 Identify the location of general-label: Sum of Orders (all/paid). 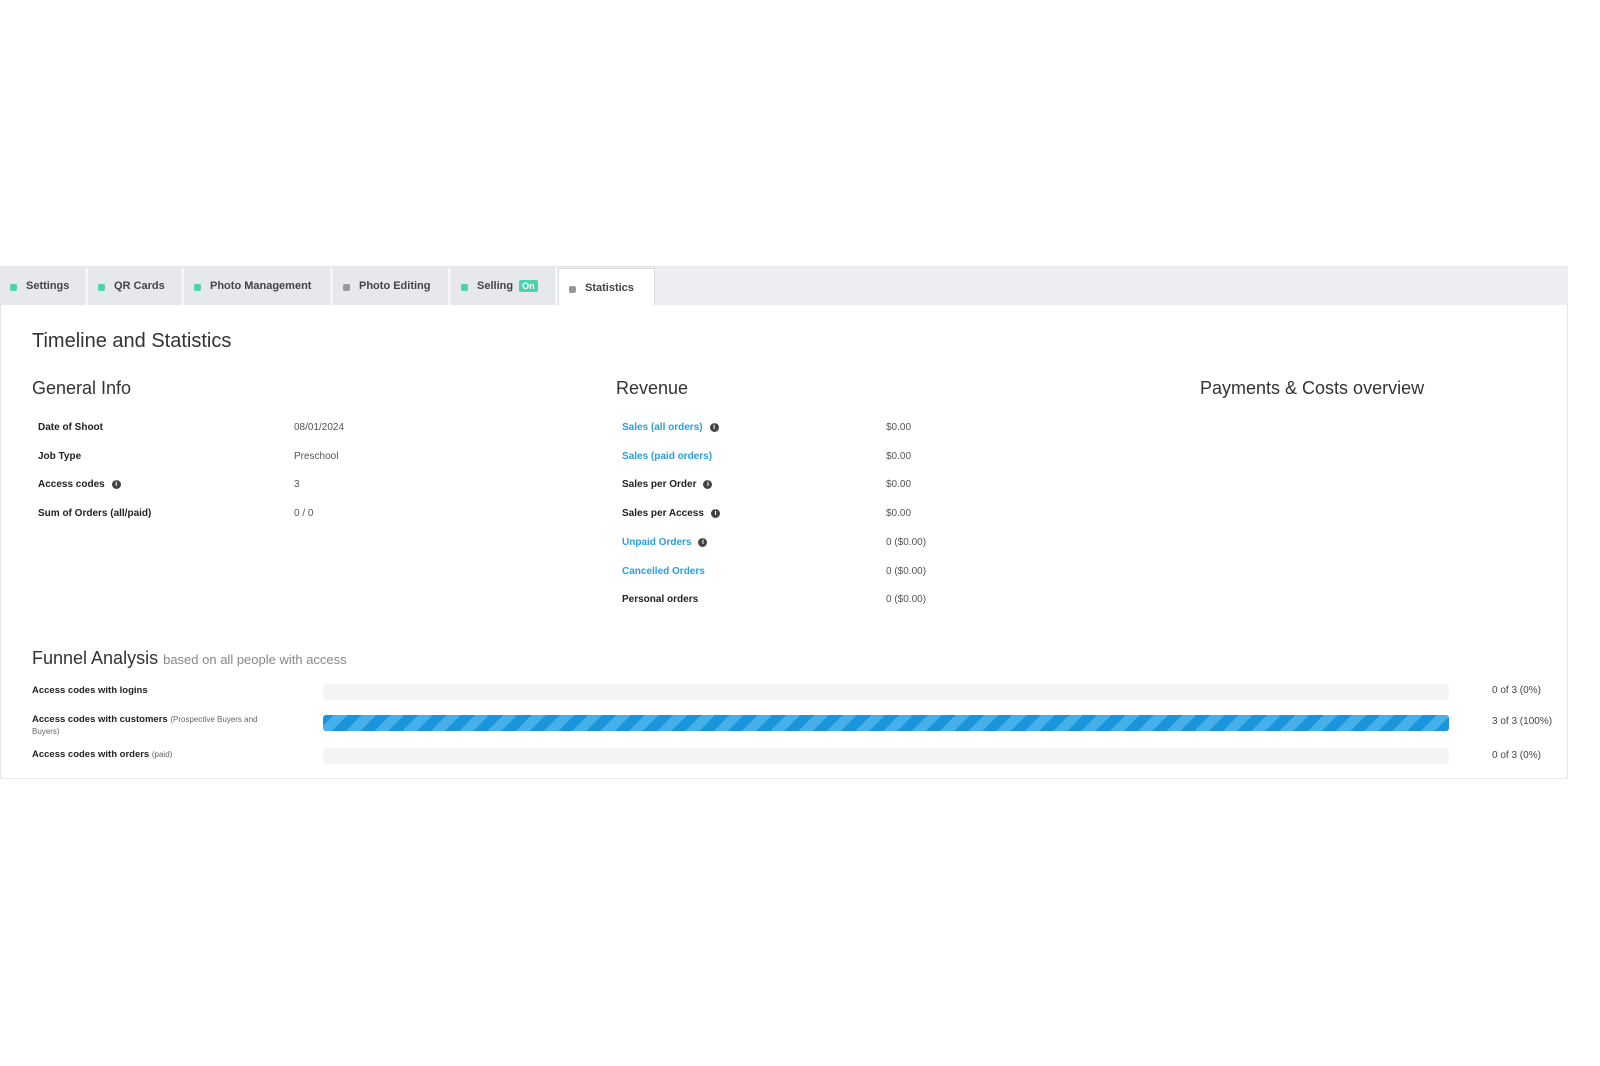
(95, 514).